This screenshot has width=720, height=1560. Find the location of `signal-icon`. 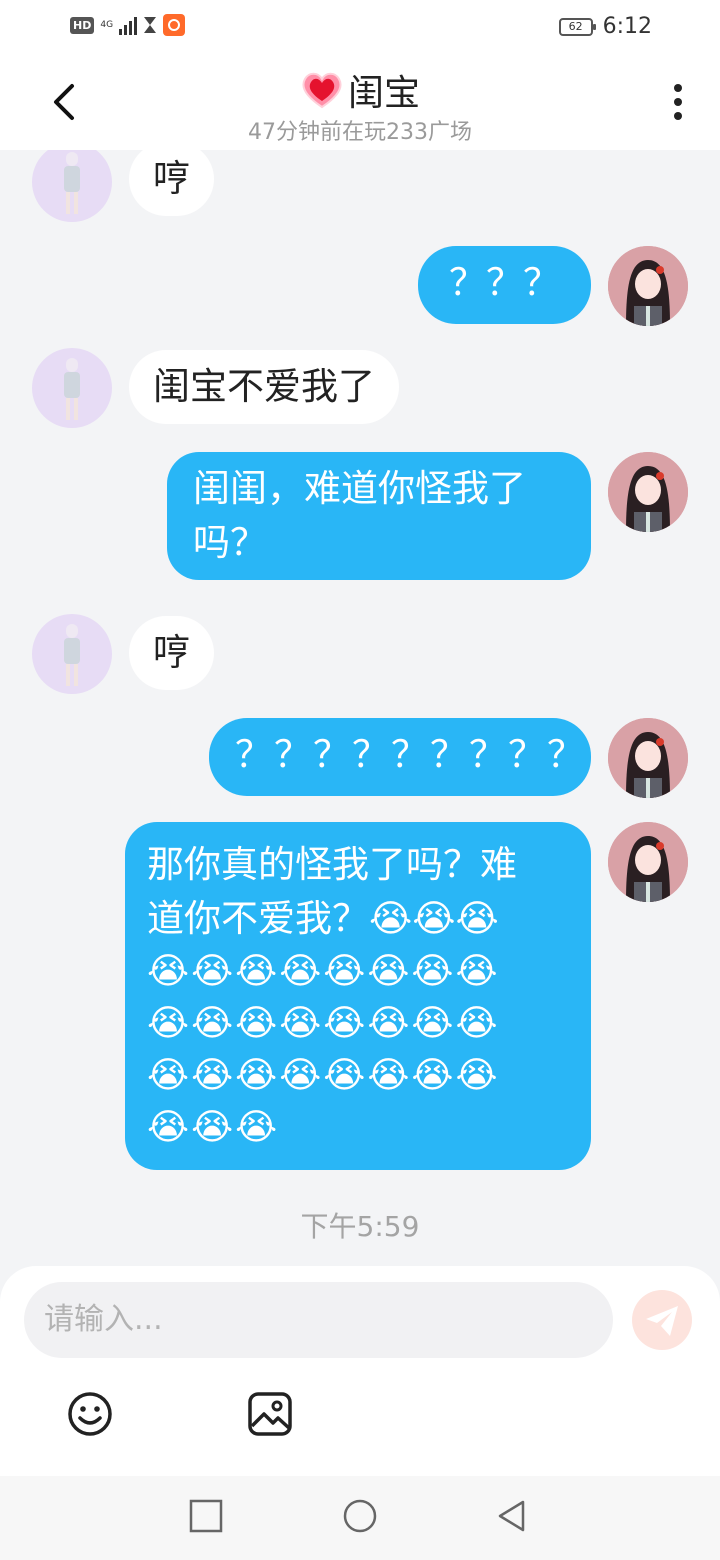

signal-icon is located at coordinates (128, 25).